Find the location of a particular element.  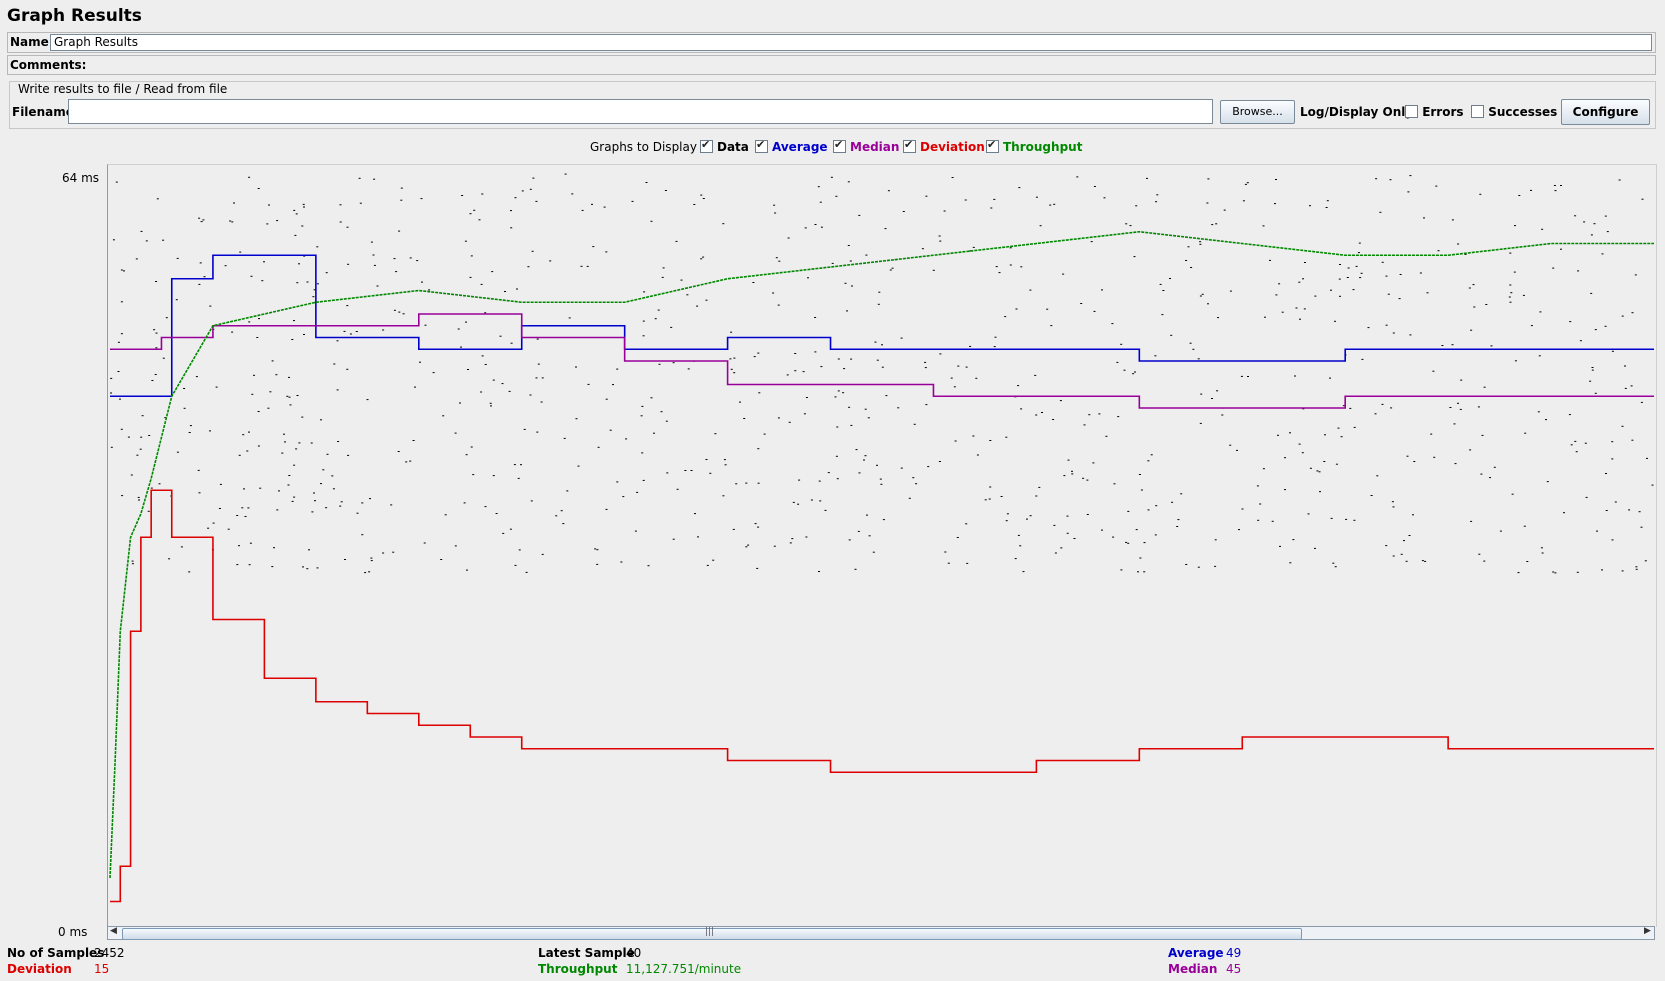

data-checkbox is located at coordinates (706, 145).